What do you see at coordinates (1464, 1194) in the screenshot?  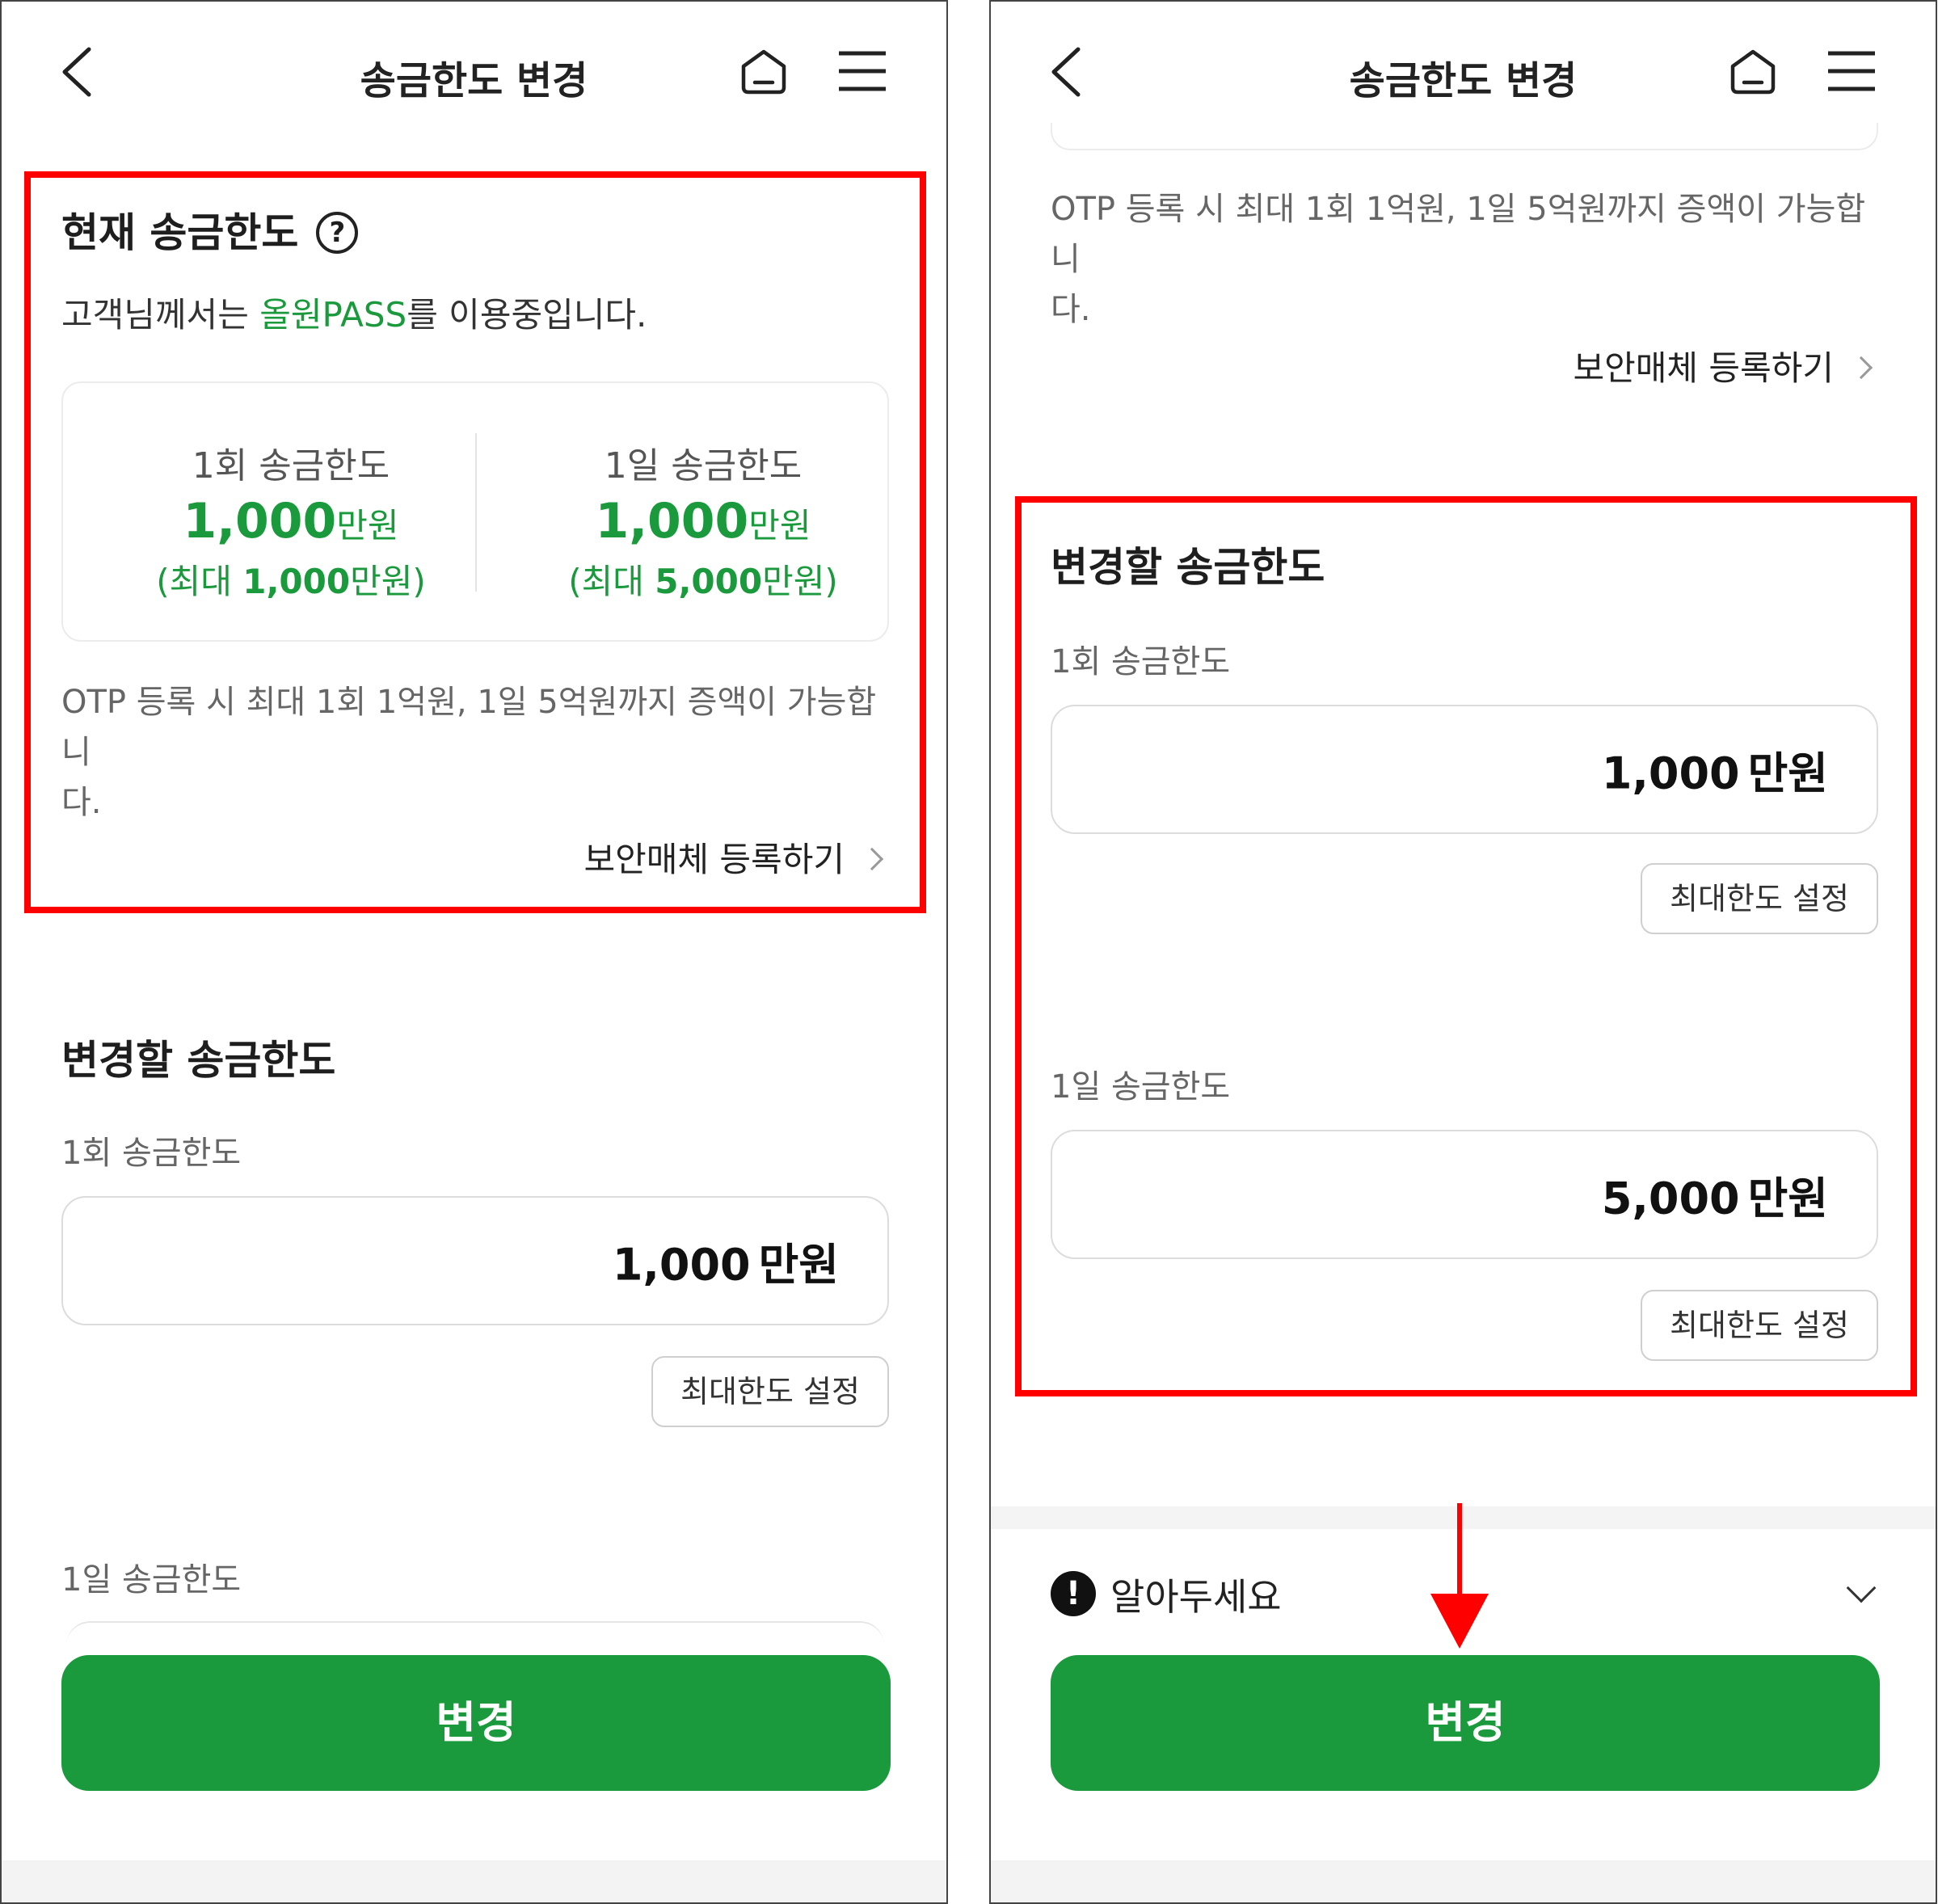 I see `per-day-input: 5,000 만원` at bounding box center [1464, 1194].